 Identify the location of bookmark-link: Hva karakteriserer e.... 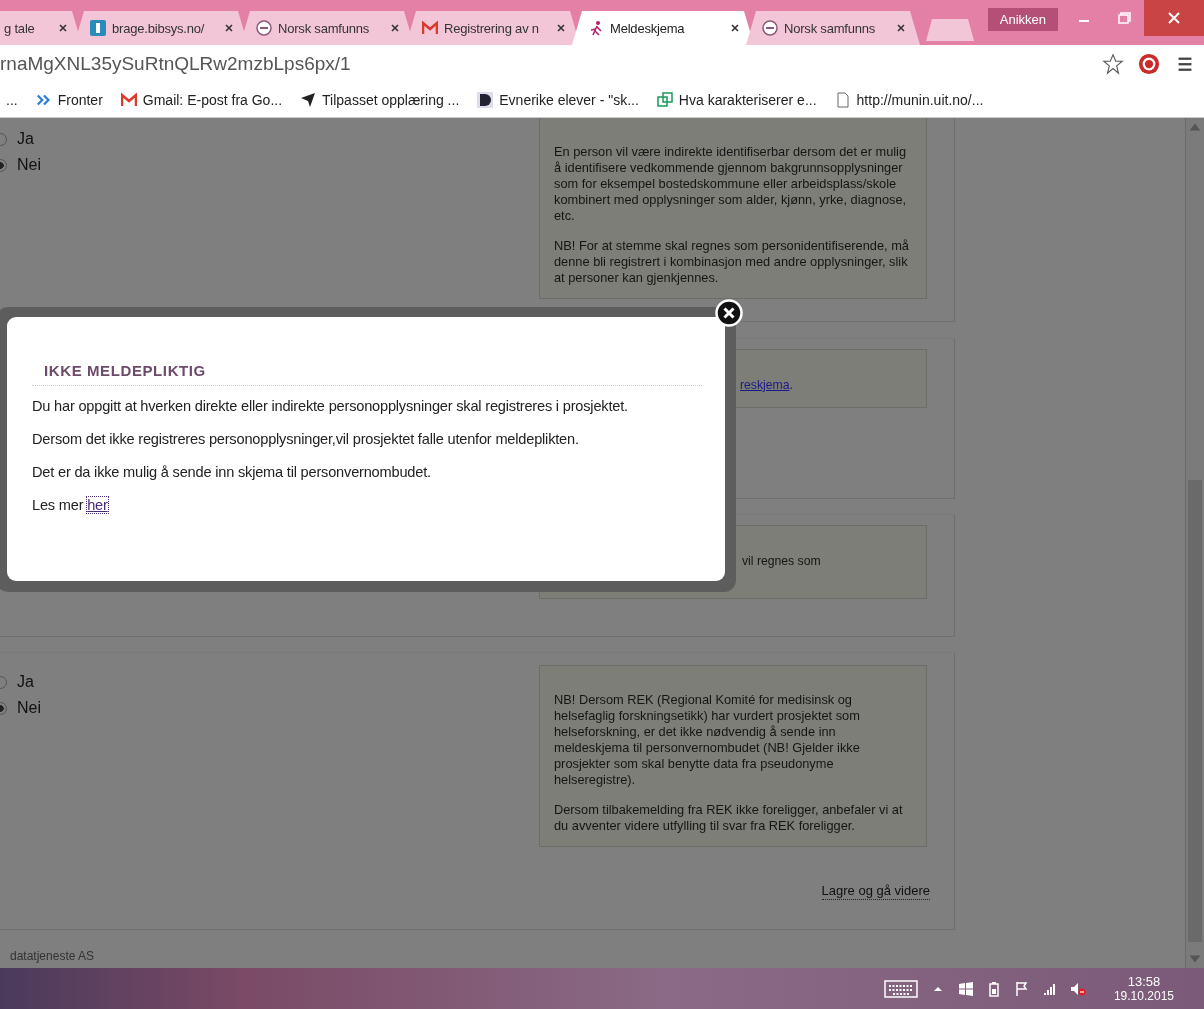
(747, 99).